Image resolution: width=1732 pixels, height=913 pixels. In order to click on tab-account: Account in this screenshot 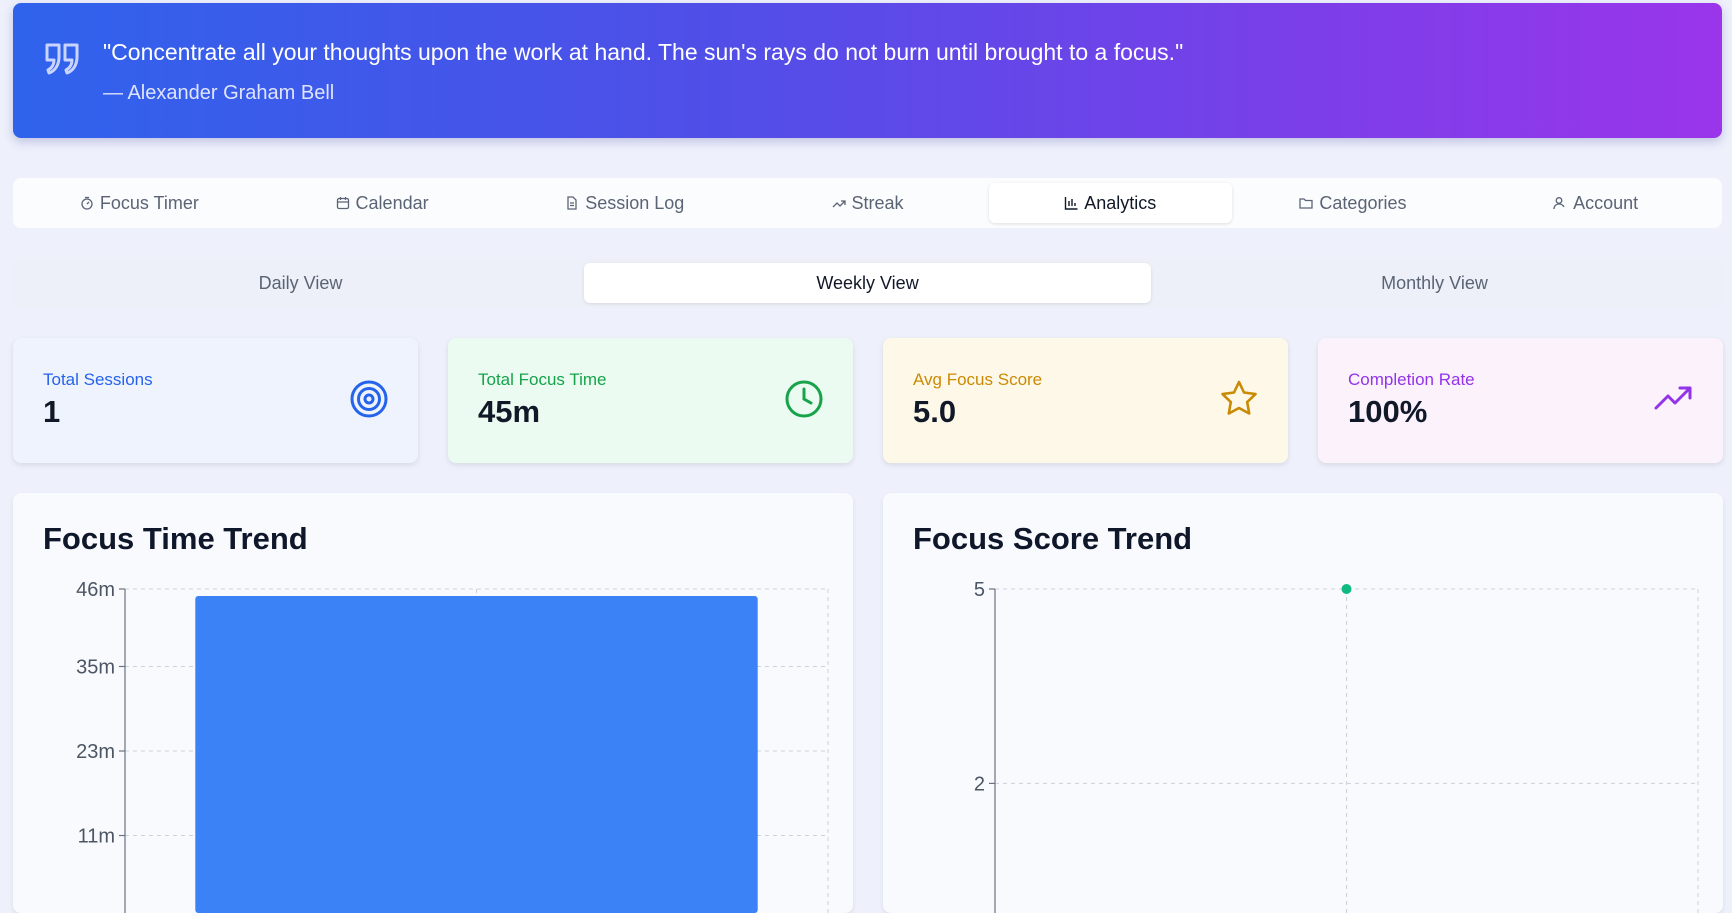, I will do `click(1595, 203)`.